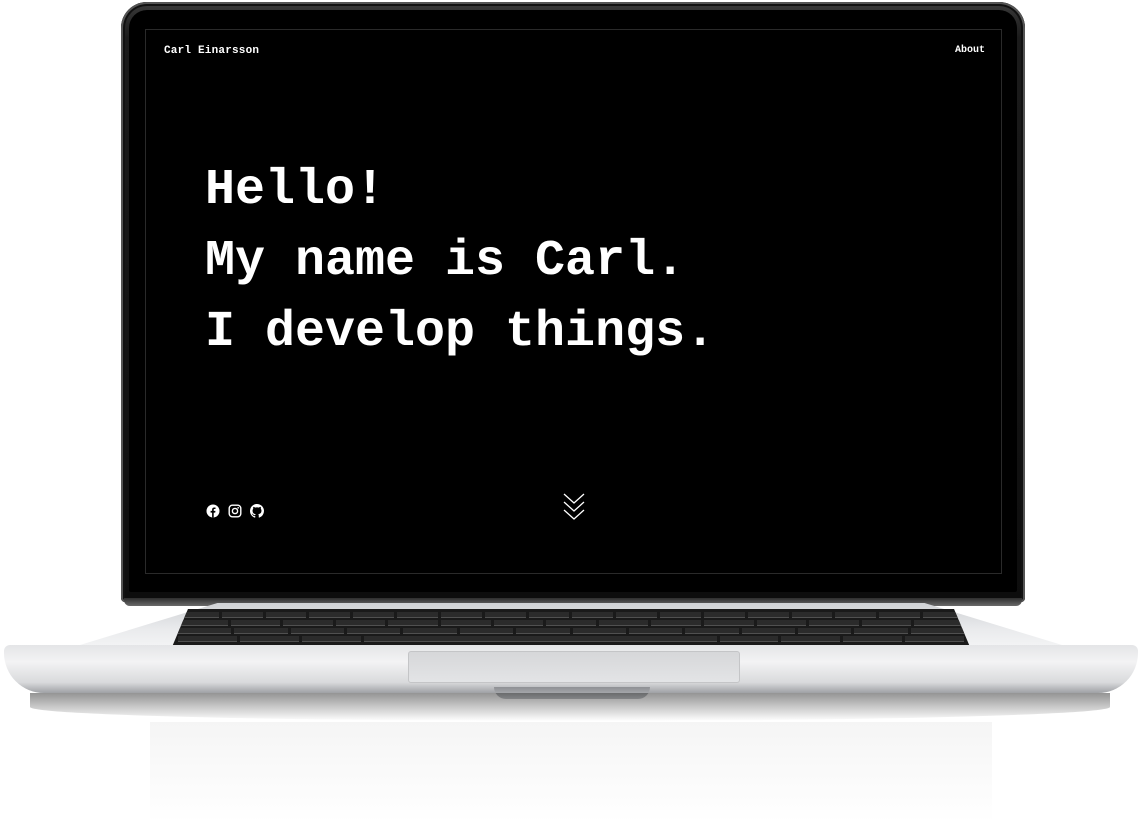 This screenshot has height=825, width=1142. What do you see at coordinates (571, 628) in the screenshot?
I see `keyboard` at bounding box center [571, 628].